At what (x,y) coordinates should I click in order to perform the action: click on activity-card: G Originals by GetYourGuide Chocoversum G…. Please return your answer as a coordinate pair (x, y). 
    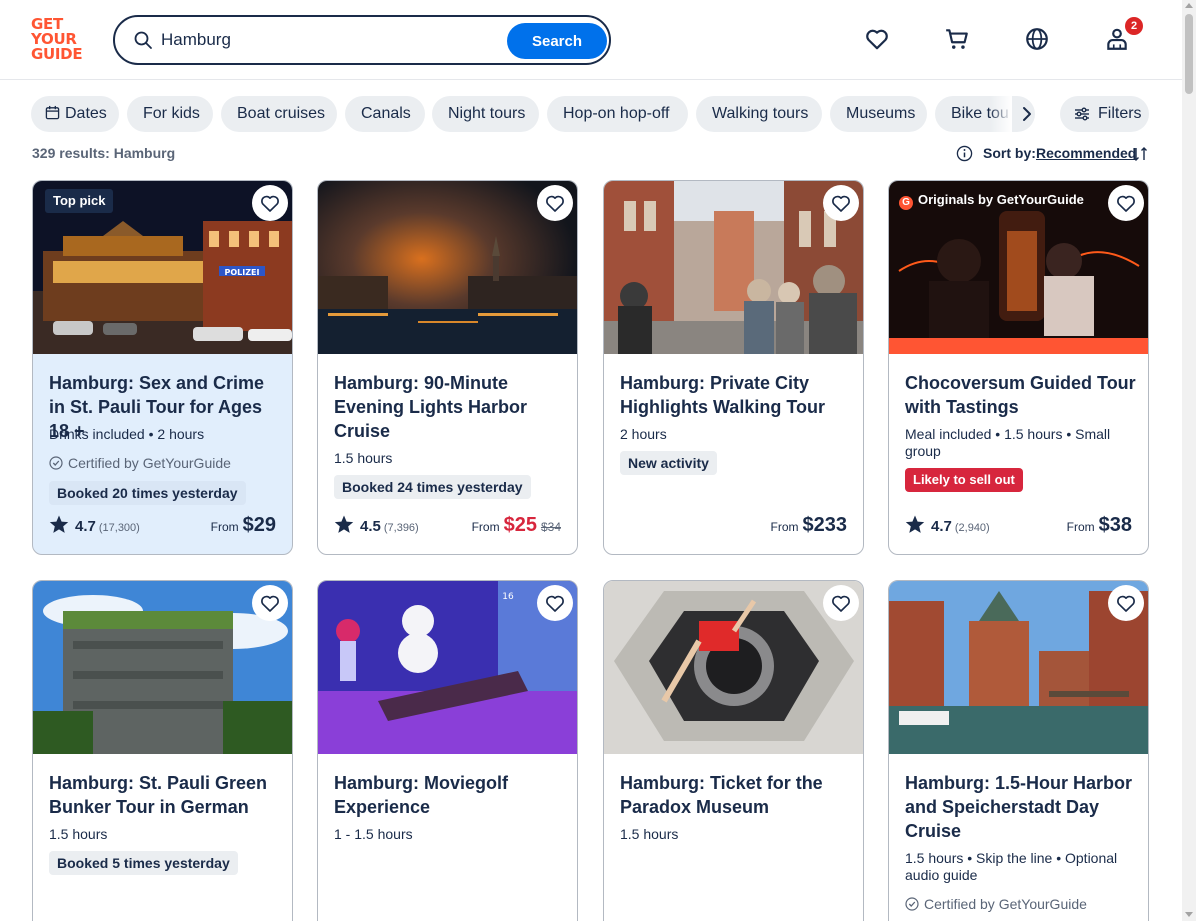
    Looking at the image, I should click on (1018, 367).